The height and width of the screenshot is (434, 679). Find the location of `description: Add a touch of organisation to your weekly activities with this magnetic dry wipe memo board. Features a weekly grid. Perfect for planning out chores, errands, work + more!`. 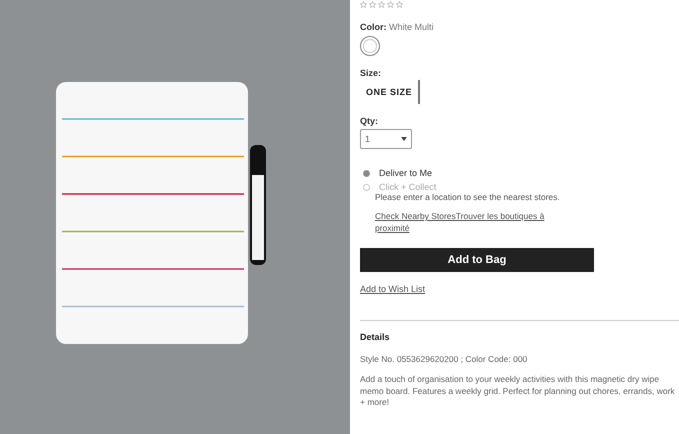

description: Add a touch of organisation to your weekly activities with this magnetic dry wipe memo board. Features a weekly grid. Perfect for planning out chores, errands, work + more! is located at coordinates (518, 391).